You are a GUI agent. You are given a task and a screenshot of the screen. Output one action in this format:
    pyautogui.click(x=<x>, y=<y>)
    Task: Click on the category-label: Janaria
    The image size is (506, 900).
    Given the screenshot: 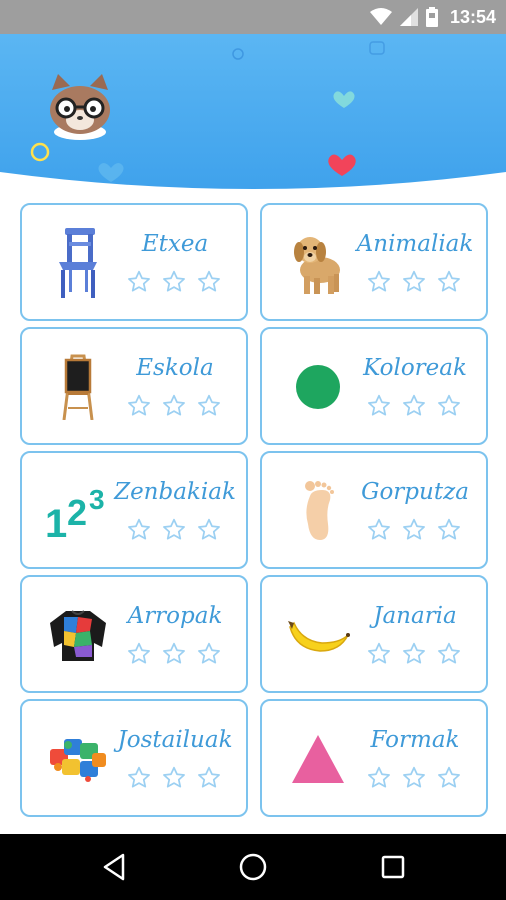 What is the action you would take?
    pyautogui.click(x=415, y=616)
    